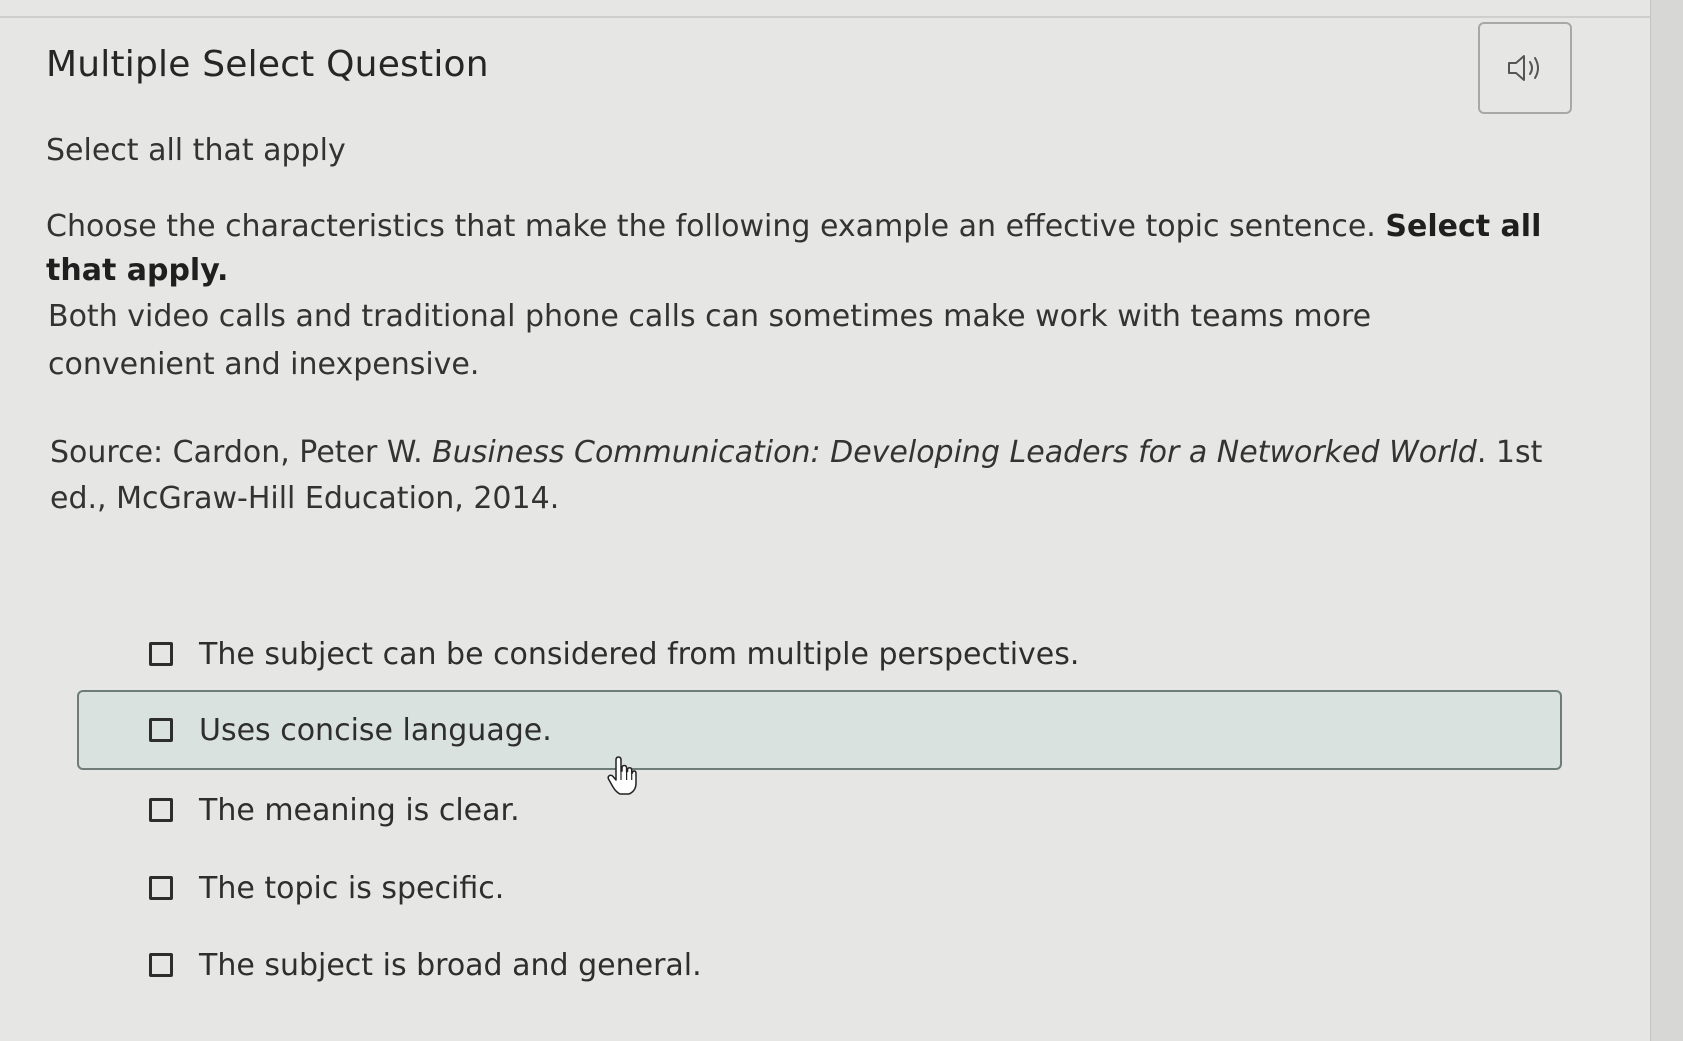  What do you see at coordinates (352, 888) in the screenshot?
I see `option-label: The topic is specific.` at bounding box center [352, 888].